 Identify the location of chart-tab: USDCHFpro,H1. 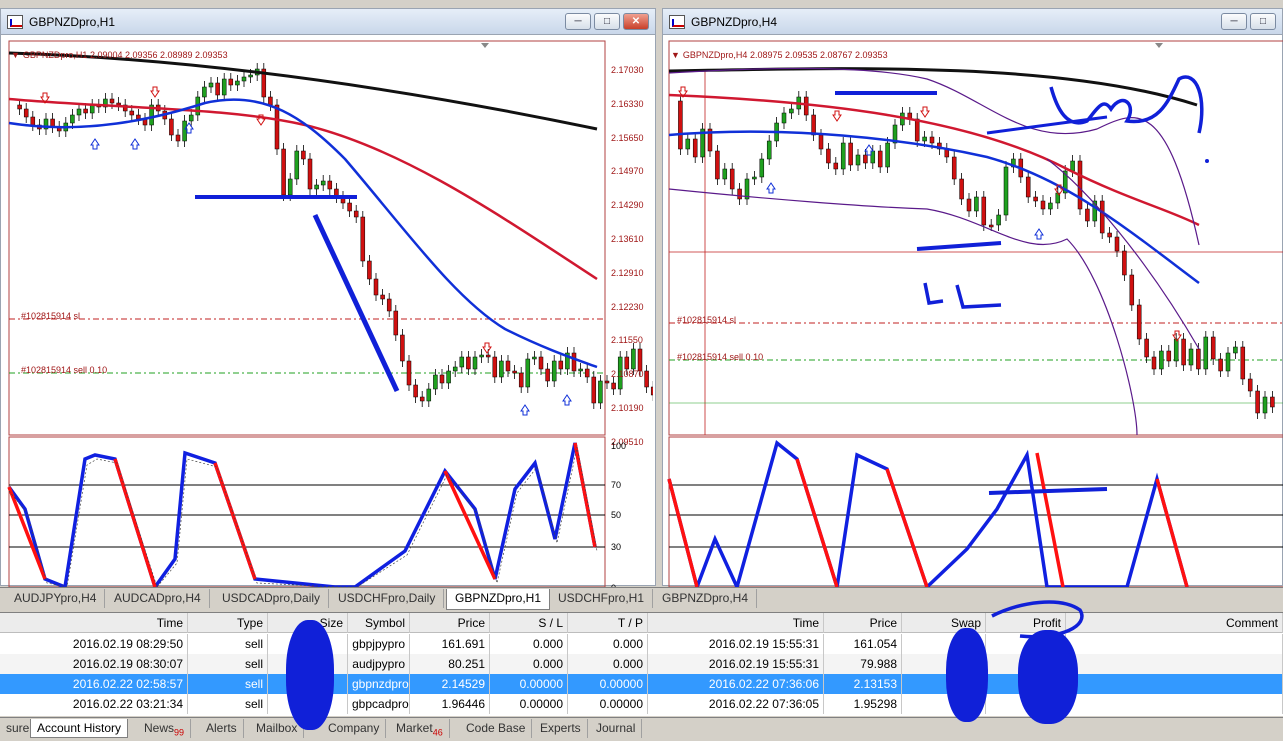
(602, 598).